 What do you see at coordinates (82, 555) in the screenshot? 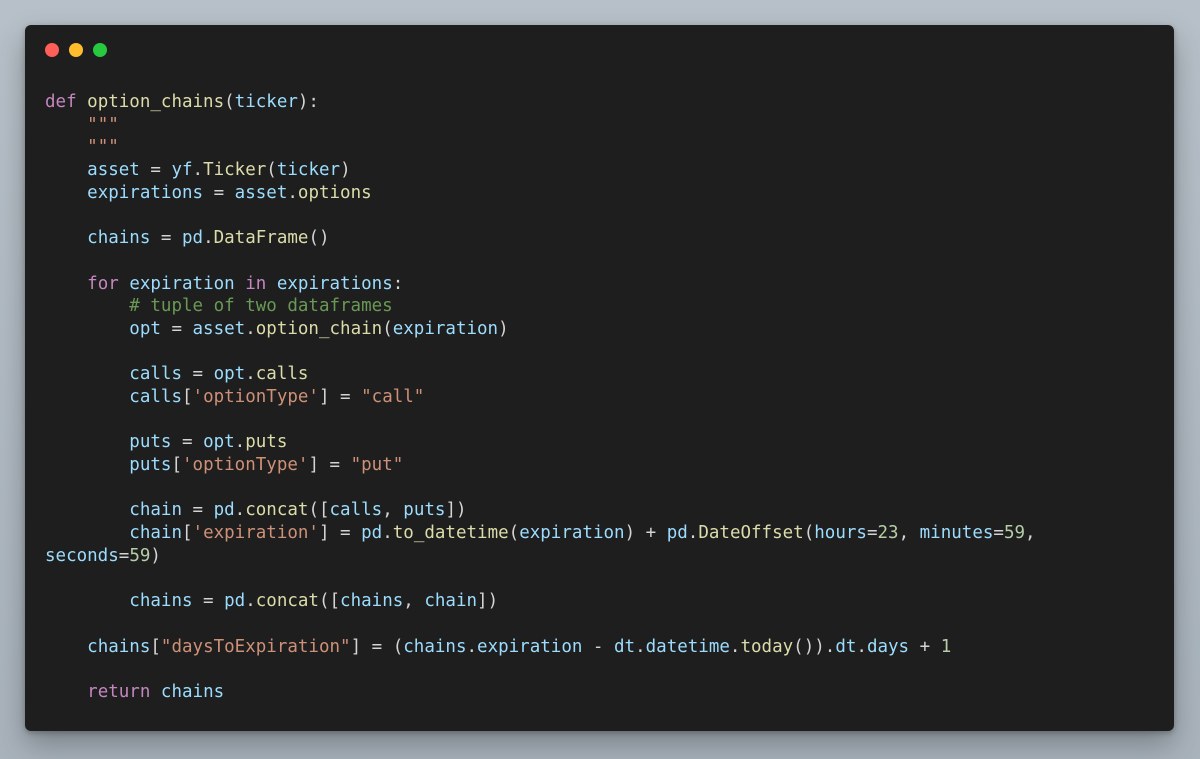
I see `code-token: seconds` at bounding box center [82, 555].